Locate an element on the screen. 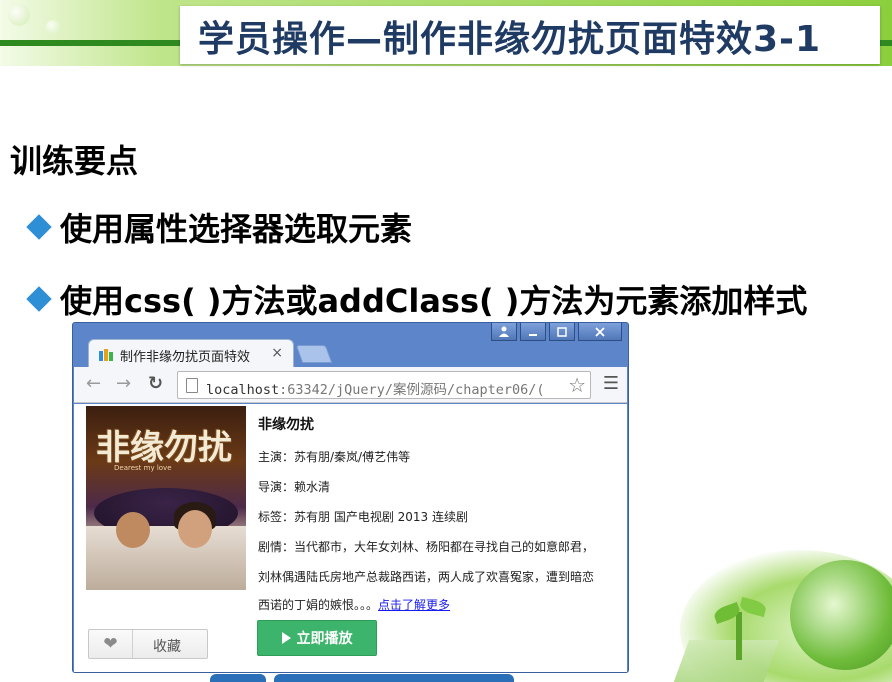 The height and width of the screenshot is (682, 892). movie-title: 非缘勿扰 is located at coordinates (286, 425).